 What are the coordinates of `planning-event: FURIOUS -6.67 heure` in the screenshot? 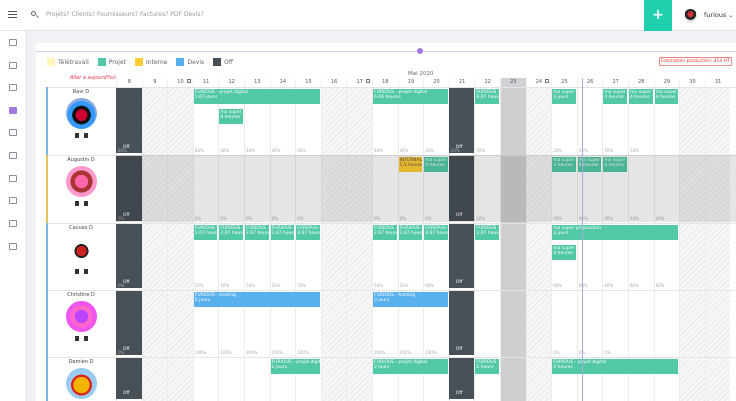 It's located at (487, 96).